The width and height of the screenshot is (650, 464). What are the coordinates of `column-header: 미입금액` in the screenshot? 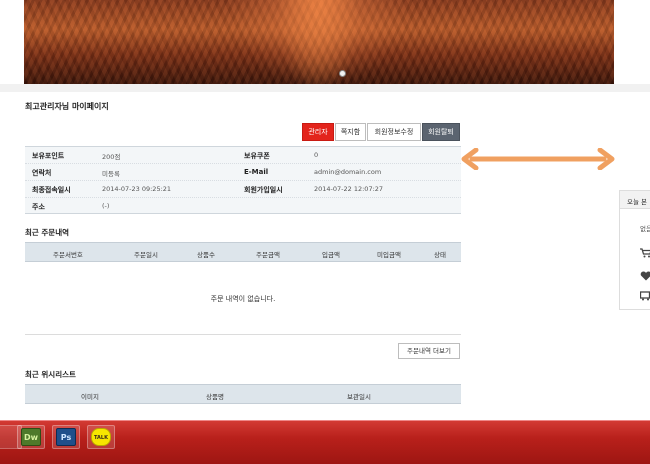 It's located at (389, 255).